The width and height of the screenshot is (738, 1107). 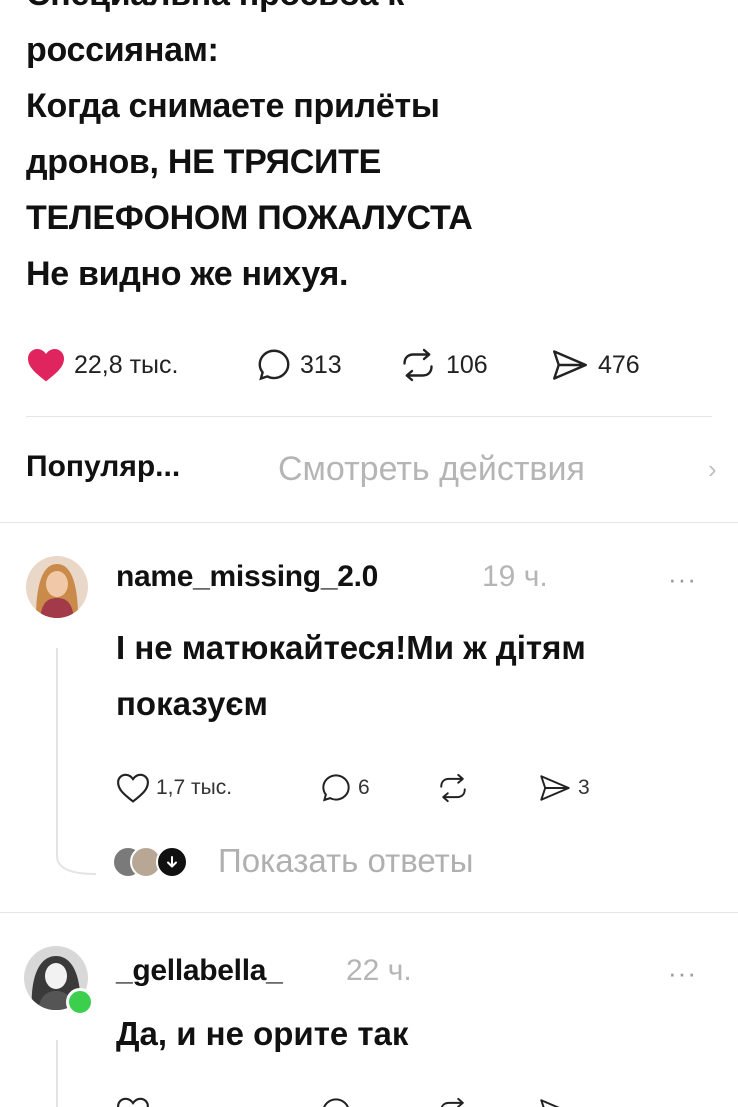 What do you see at coordinates (396, 1101) in the screenshot?
I see `comment-actions` at bounding box center [396, 1101].